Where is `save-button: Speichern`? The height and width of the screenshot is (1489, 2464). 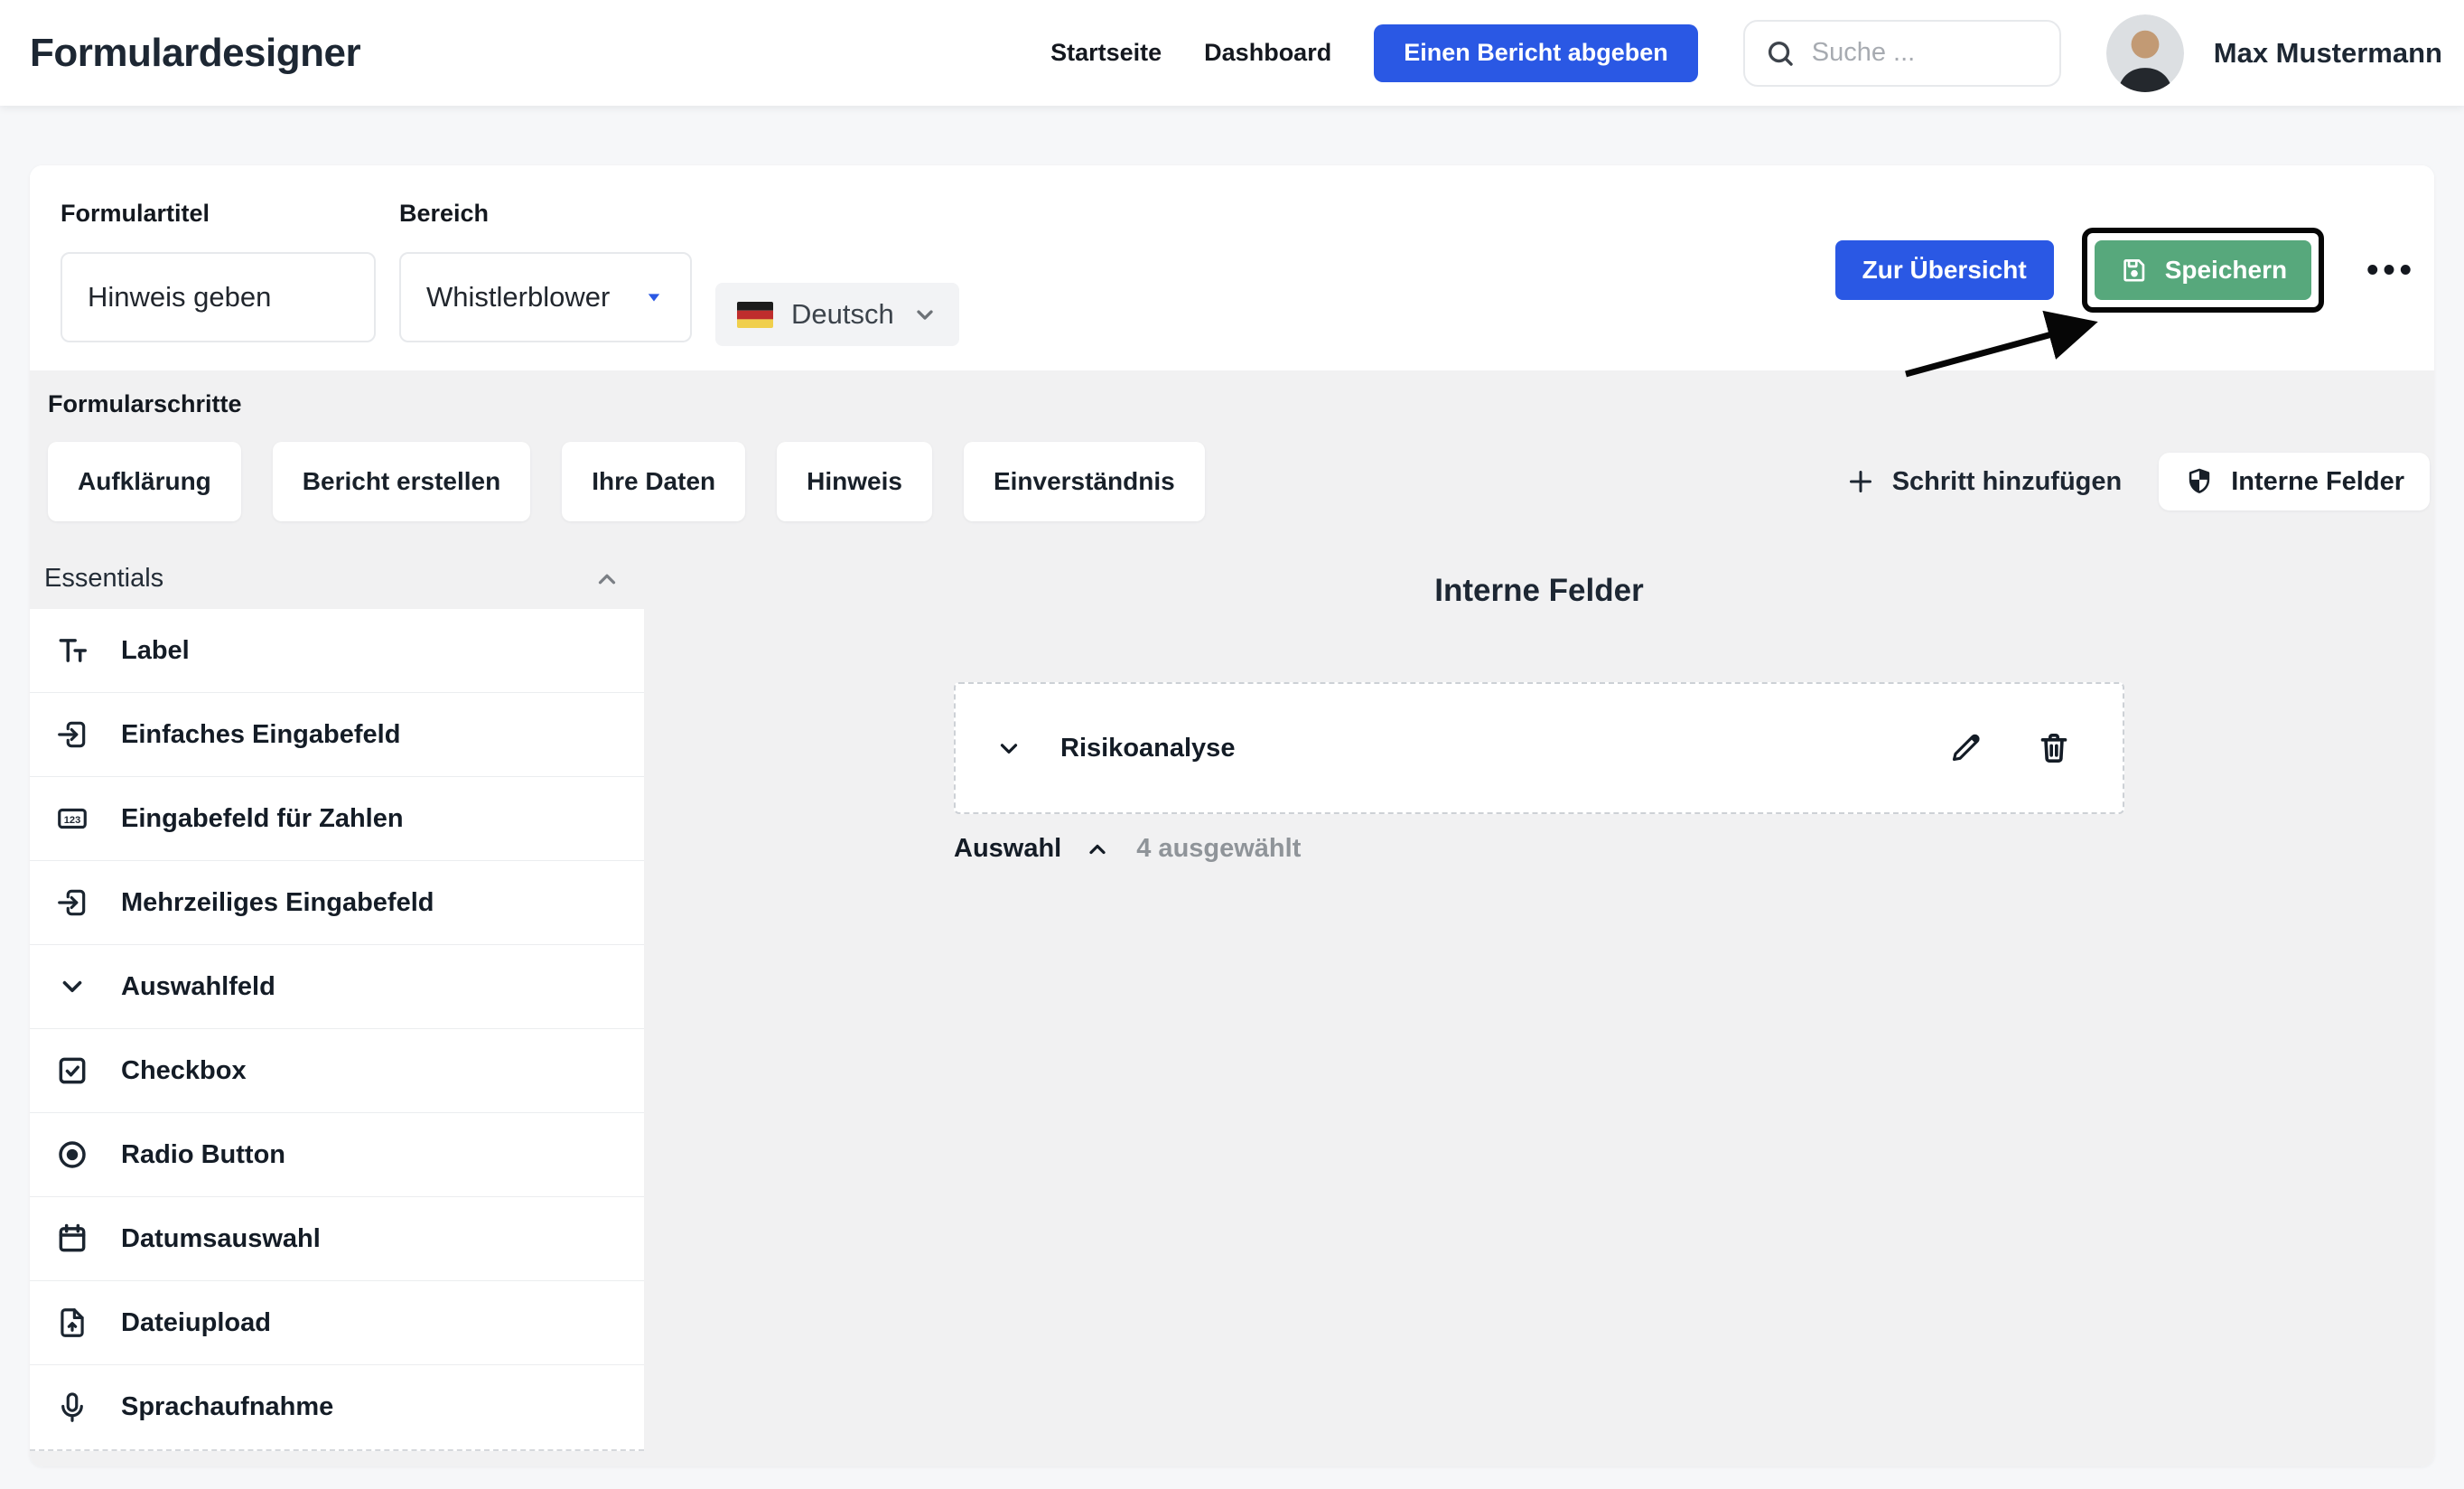
save-button: Speichern is located at coordinates (2203, 269).